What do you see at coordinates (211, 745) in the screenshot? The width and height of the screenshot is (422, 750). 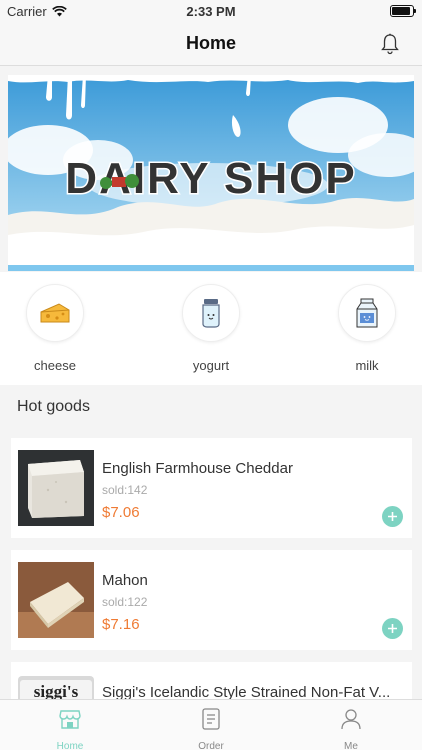 I see `tab-label: Order` at bounding box center [211, 745].